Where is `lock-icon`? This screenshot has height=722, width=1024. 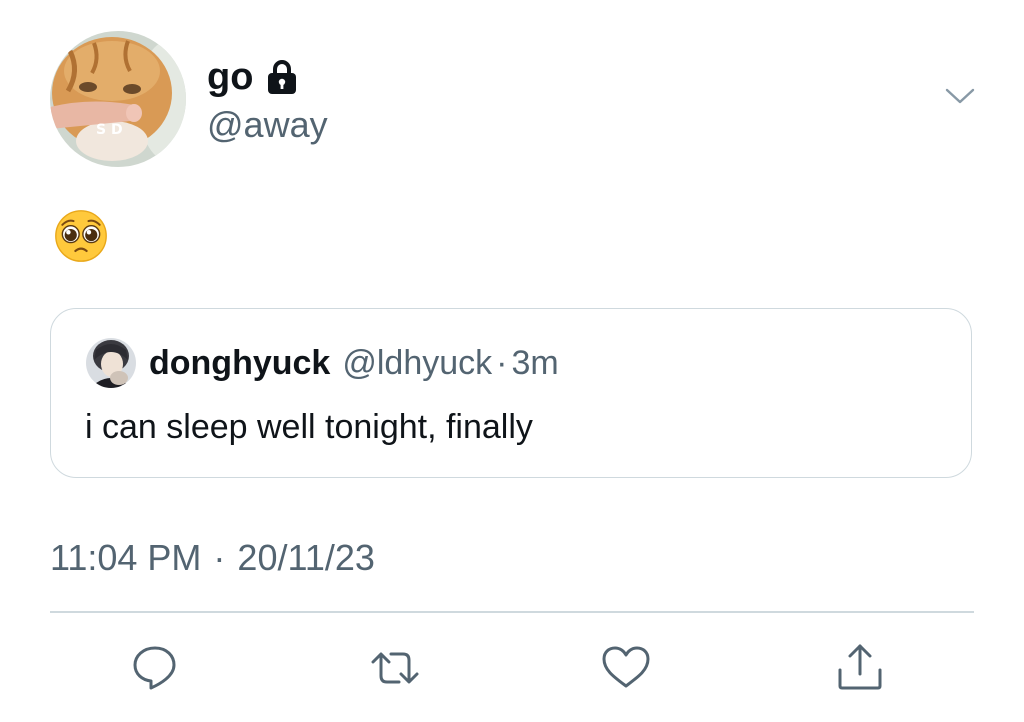 lock-icon is located at coordinates (282, 77).